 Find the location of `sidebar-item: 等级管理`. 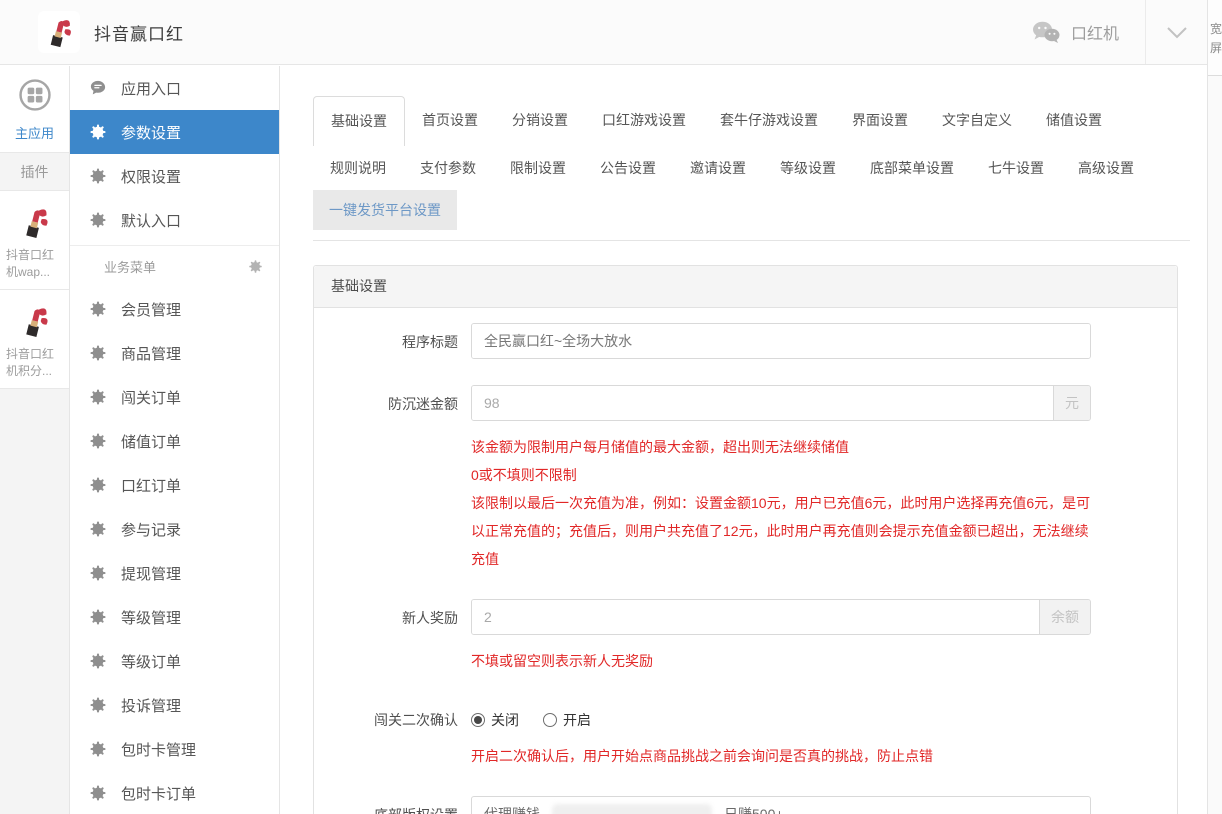

sidebar-item: 等级管理 is located at coordinates (174, 617).